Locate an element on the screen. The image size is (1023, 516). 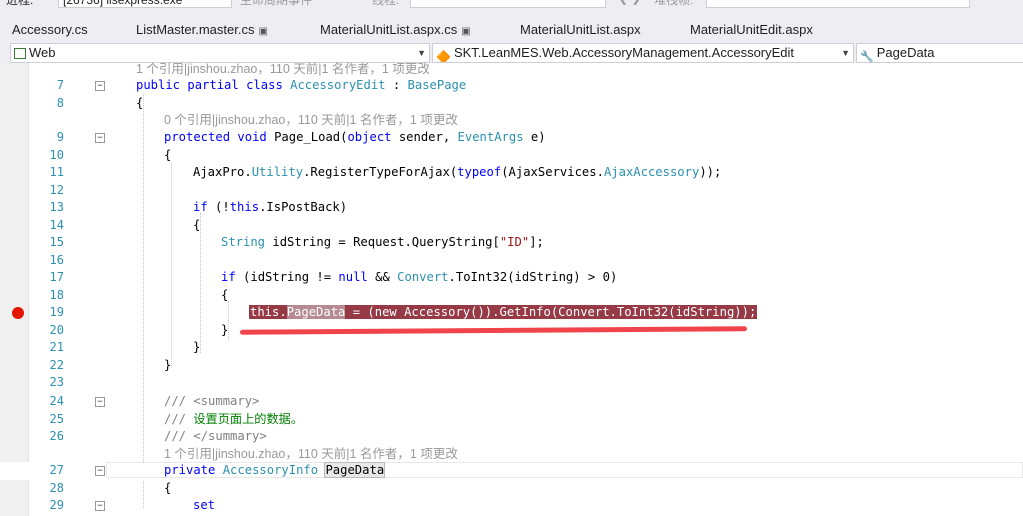
line-number: 26 is located at coordinates (56, 436).